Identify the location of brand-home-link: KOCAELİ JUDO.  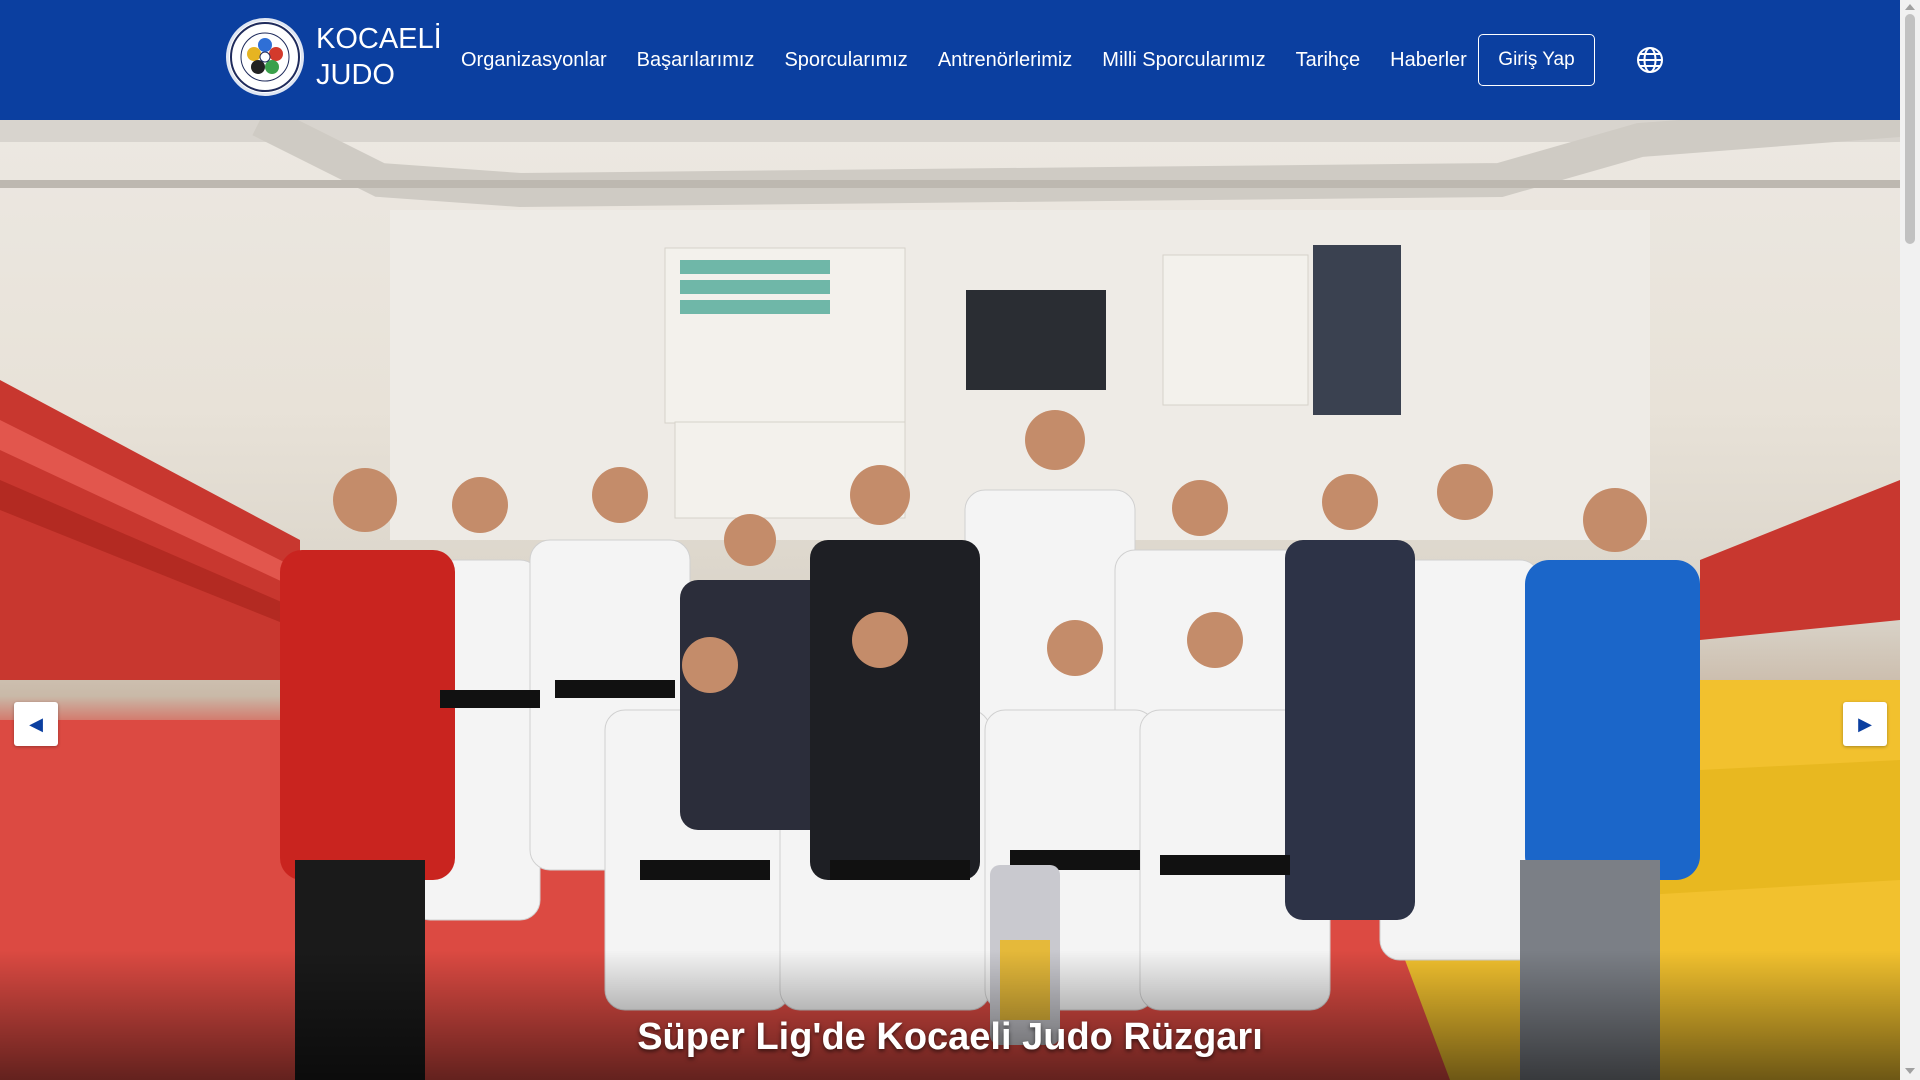
(334, 57).